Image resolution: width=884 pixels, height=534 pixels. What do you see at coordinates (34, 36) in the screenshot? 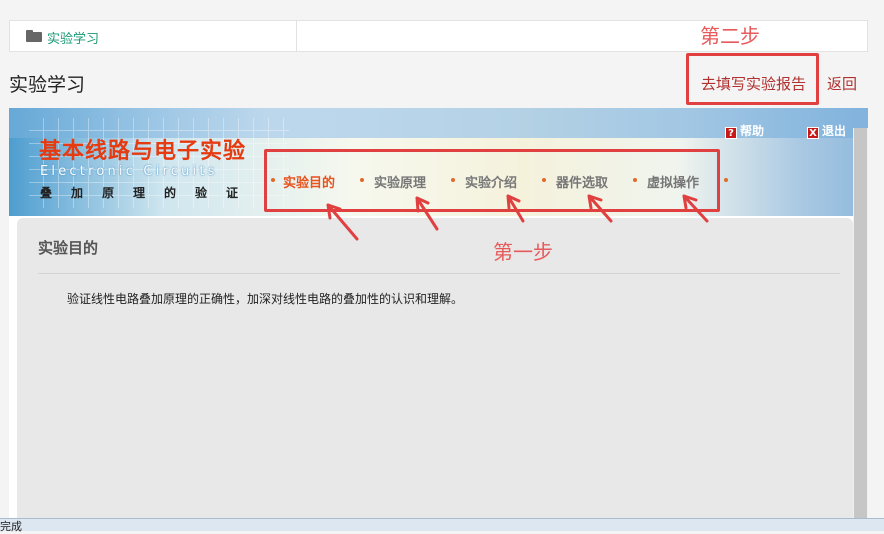
I see `folder-icon` at bounding box center [34, 36].